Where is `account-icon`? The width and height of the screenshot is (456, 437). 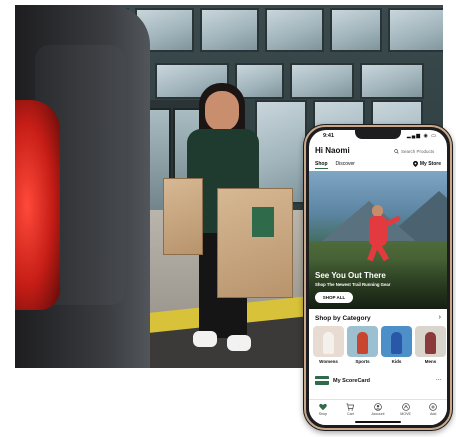
account-icon is located at coordinates (378, 407).